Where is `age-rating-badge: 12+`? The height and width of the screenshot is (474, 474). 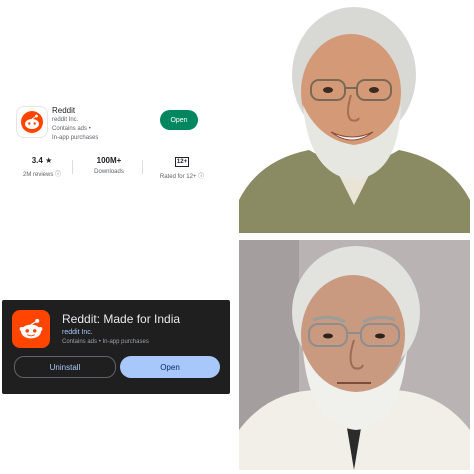
age-rating-badge: 12+ is located at coordinates (182, 162).